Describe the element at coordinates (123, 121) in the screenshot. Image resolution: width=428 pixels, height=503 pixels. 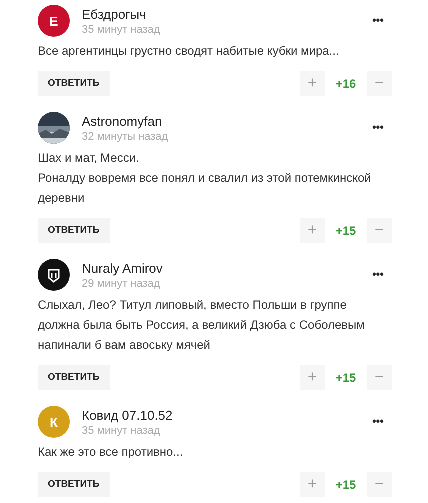
I see `author-name: Astronomyfan` at that location.